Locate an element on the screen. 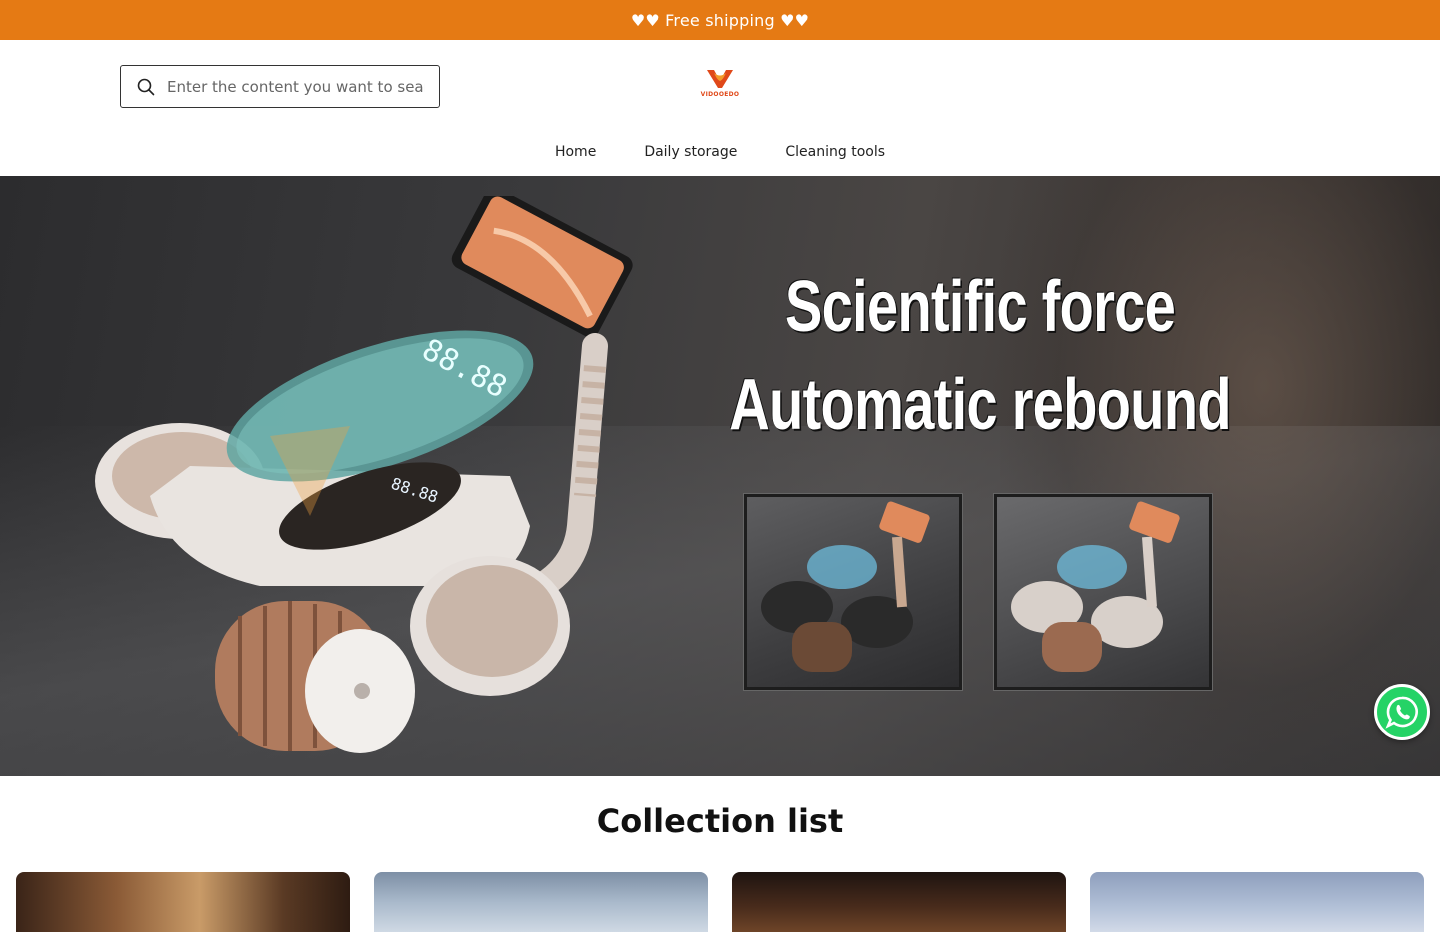 The height and width of the screenshot is (932, 1440). collection-list-title: Collection list is located at coordinates (720, 821).